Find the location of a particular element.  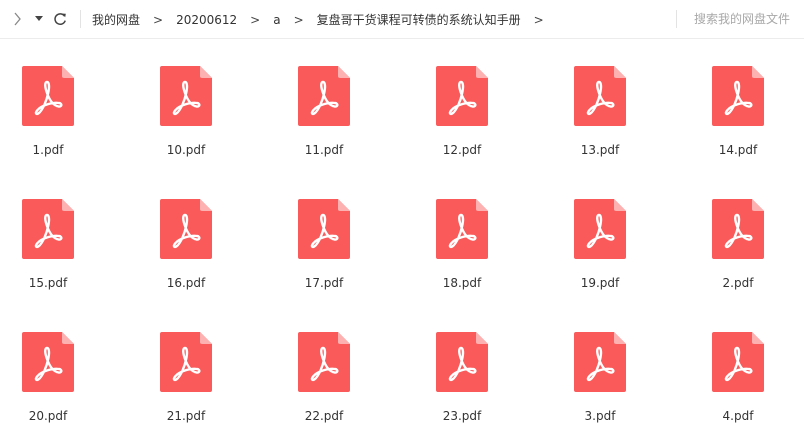

search-input is located at coordinates (744, 19).